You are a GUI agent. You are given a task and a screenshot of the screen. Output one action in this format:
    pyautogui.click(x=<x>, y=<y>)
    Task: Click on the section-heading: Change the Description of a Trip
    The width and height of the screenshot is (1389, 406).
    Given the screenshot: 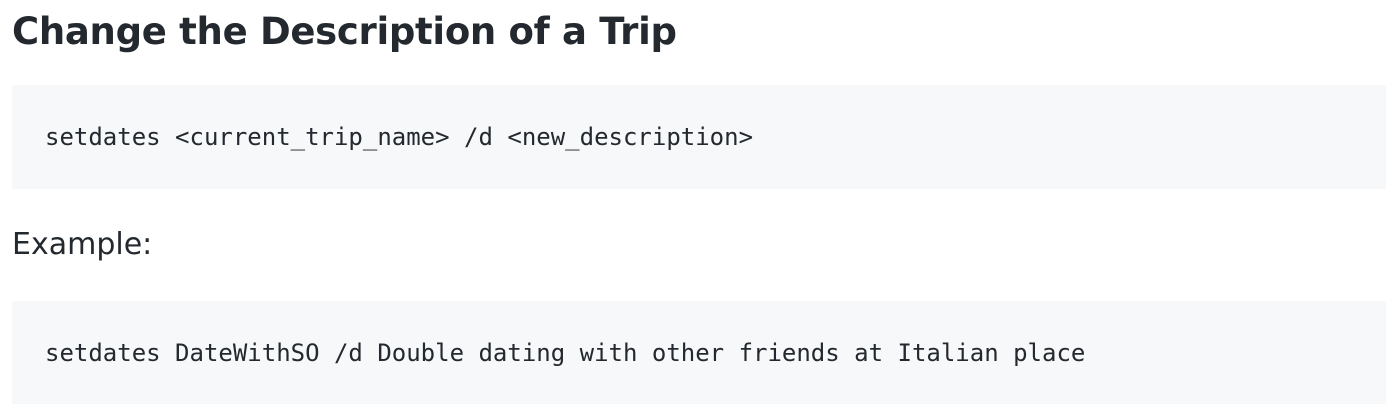 What is the action you would take?
    pyautogui.click(x=344, y=31)
    